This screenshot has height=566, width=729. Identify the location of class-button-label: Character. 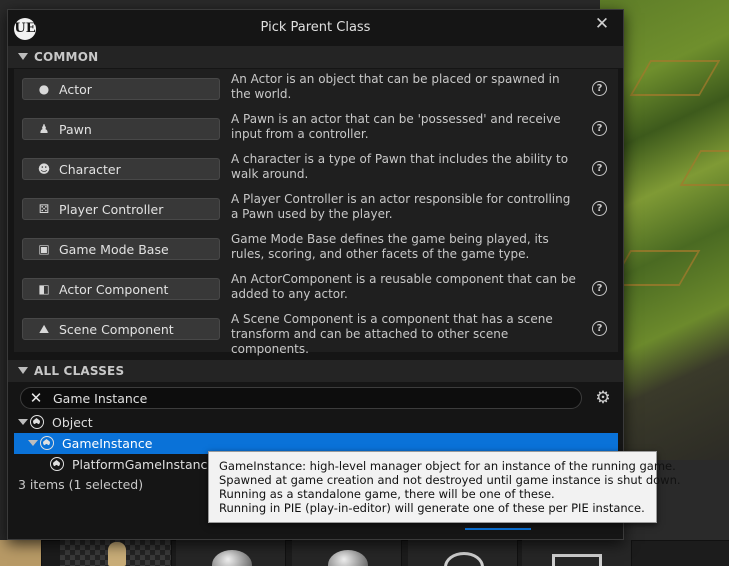
(90, 169).